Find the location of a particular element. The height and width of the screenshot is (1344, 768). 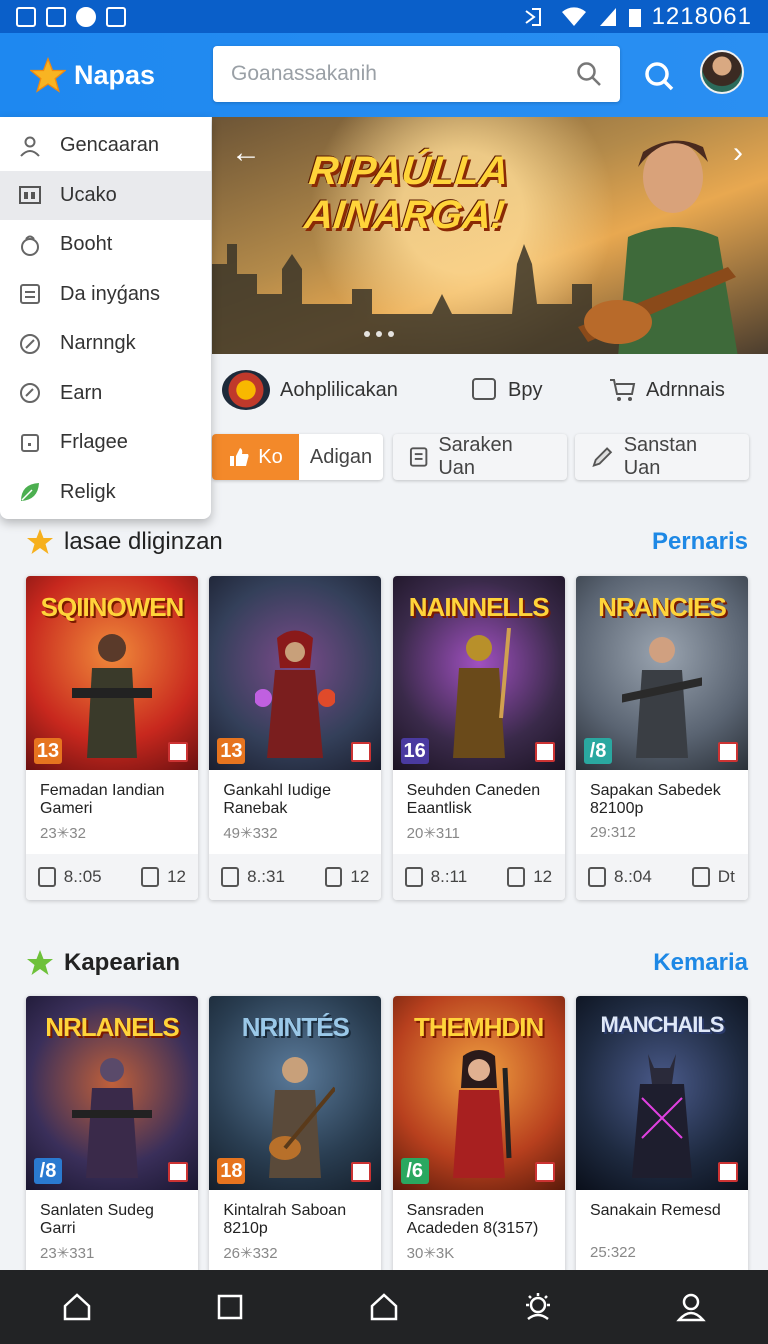

section-header-popular: Kapearian Kemaria is located at coordinates (387, 963).